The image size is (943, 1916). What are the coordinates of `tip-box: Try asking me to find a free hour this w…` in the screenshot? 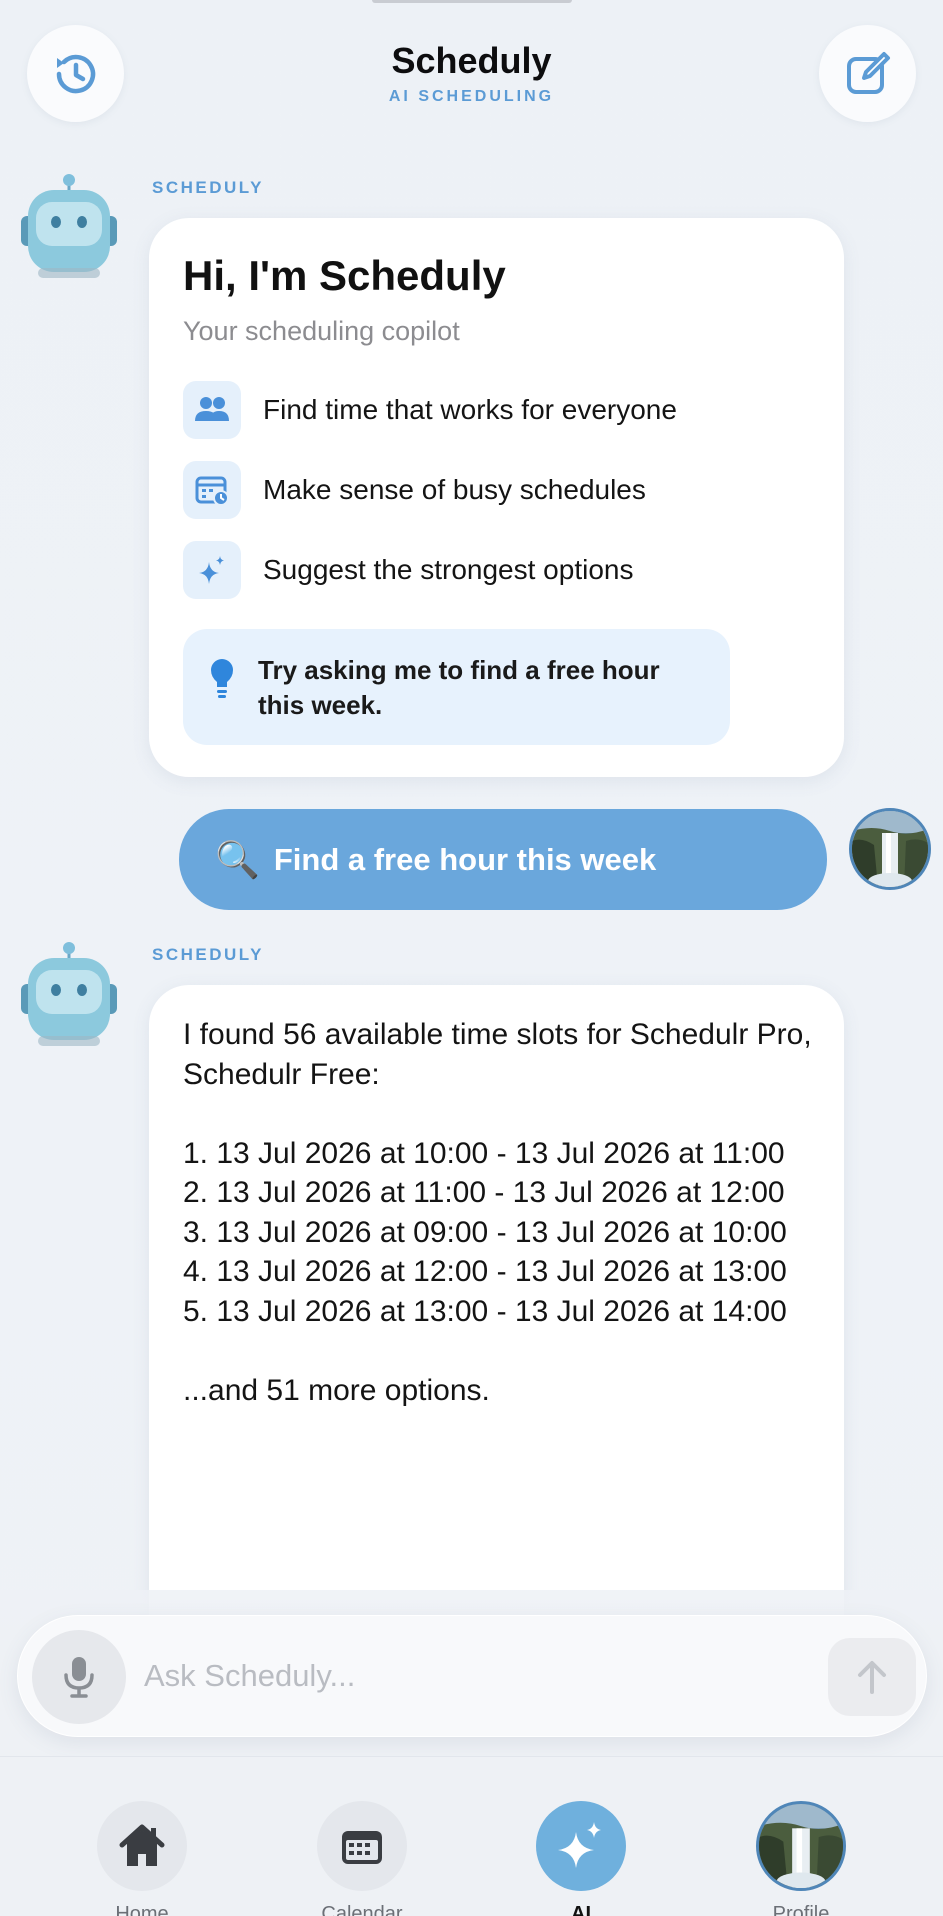 It's located at (456, 687).